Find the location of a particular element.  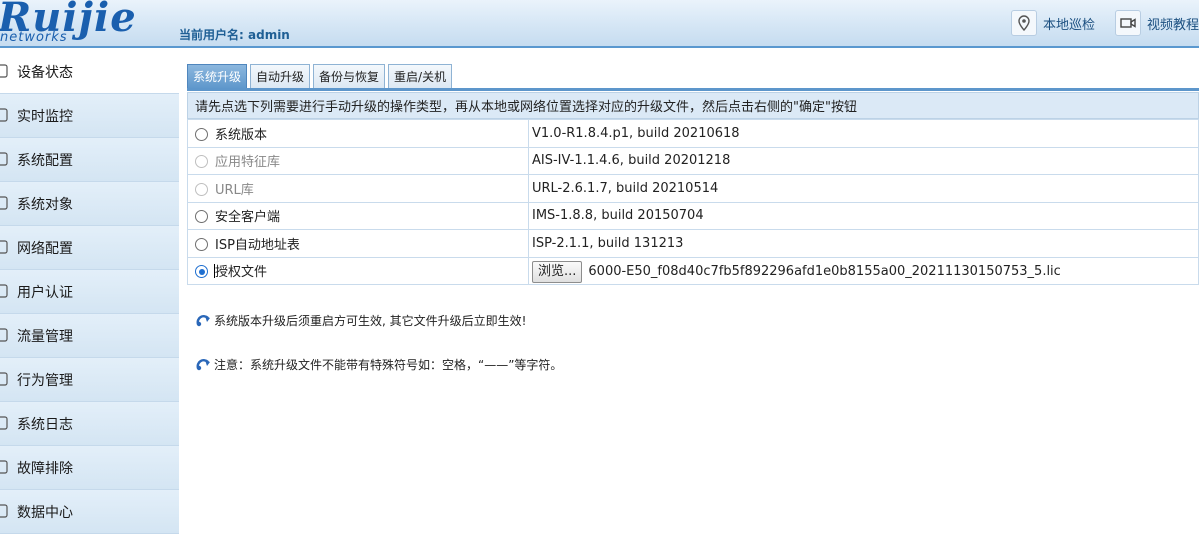

upgrade-row: 安全客户端 IMS-1.8.8, build 20150704 is located at coordinates (693, 215).